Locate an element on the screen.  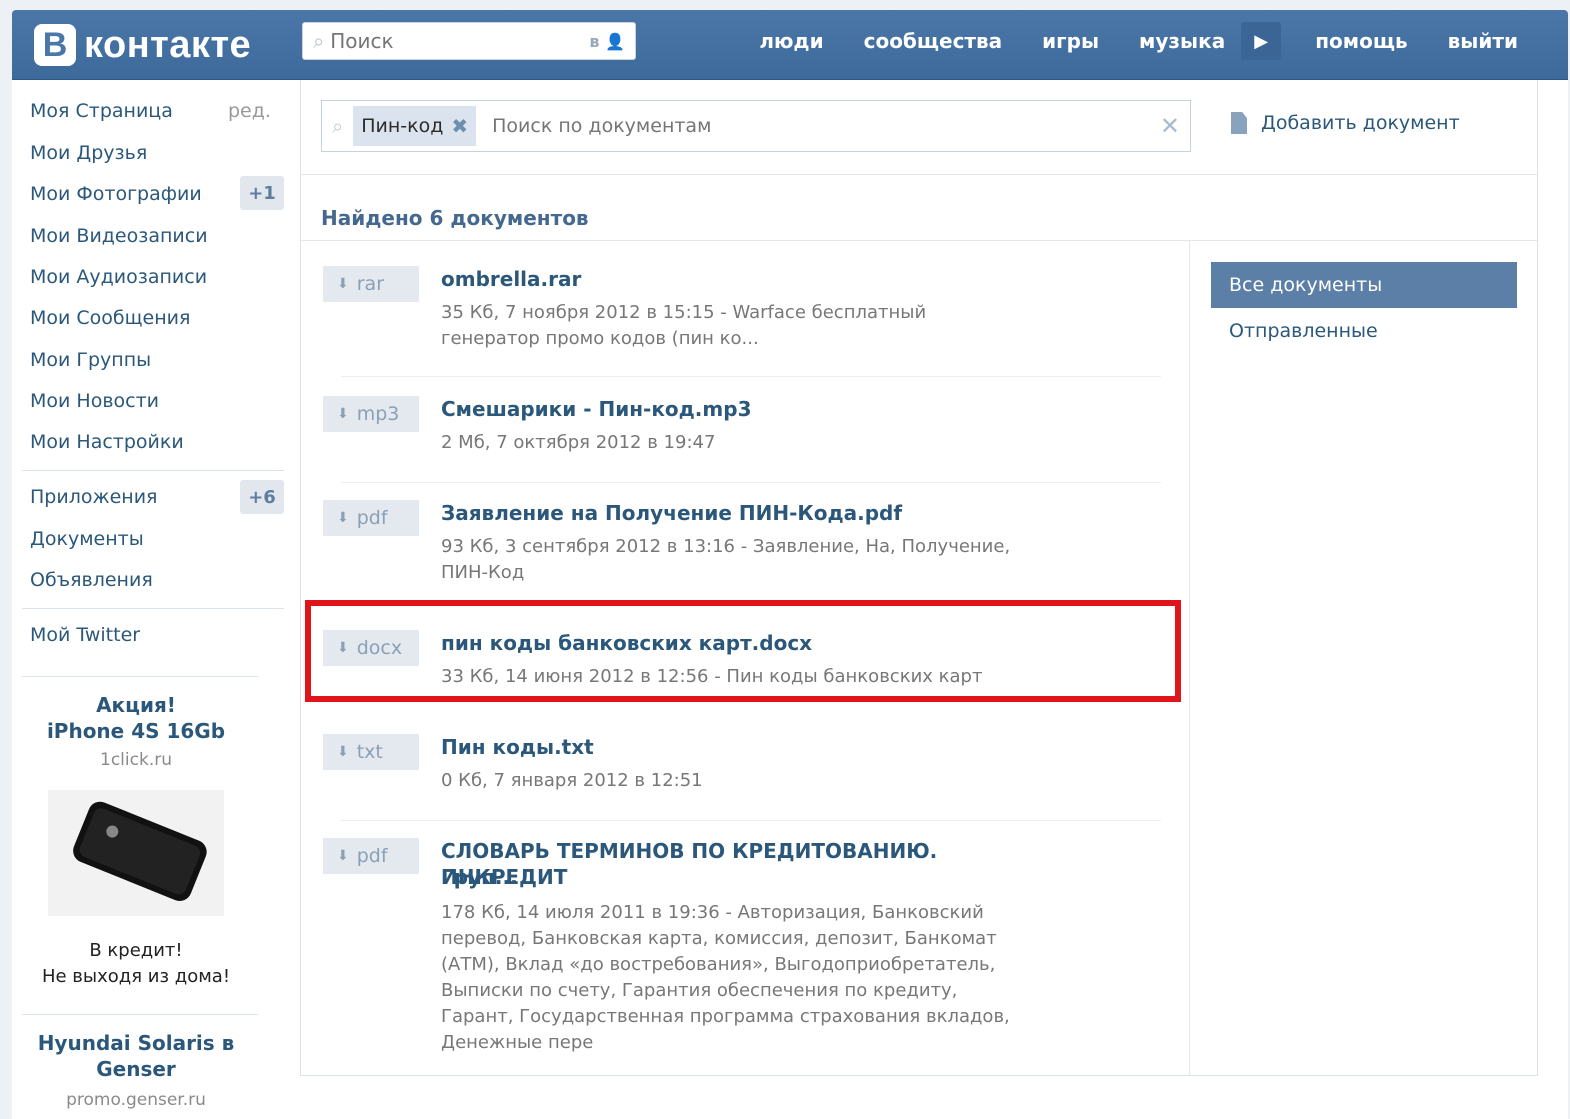
photos-count-badge: +1 is located at coordinates (262, 193).